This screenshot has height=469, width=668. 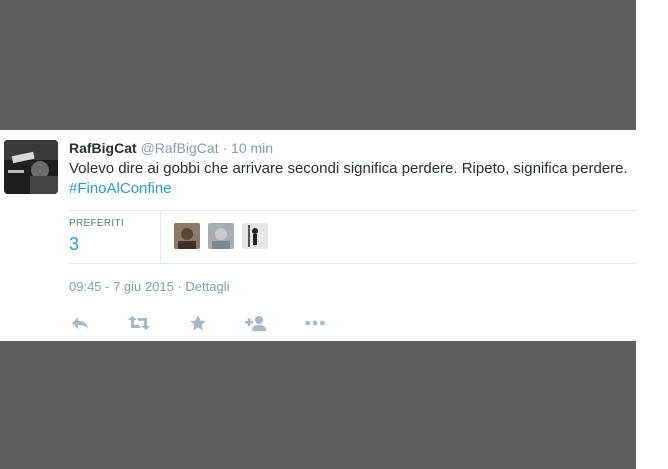 I want to click on favorite-star-icon, so click(x=198, y=323).